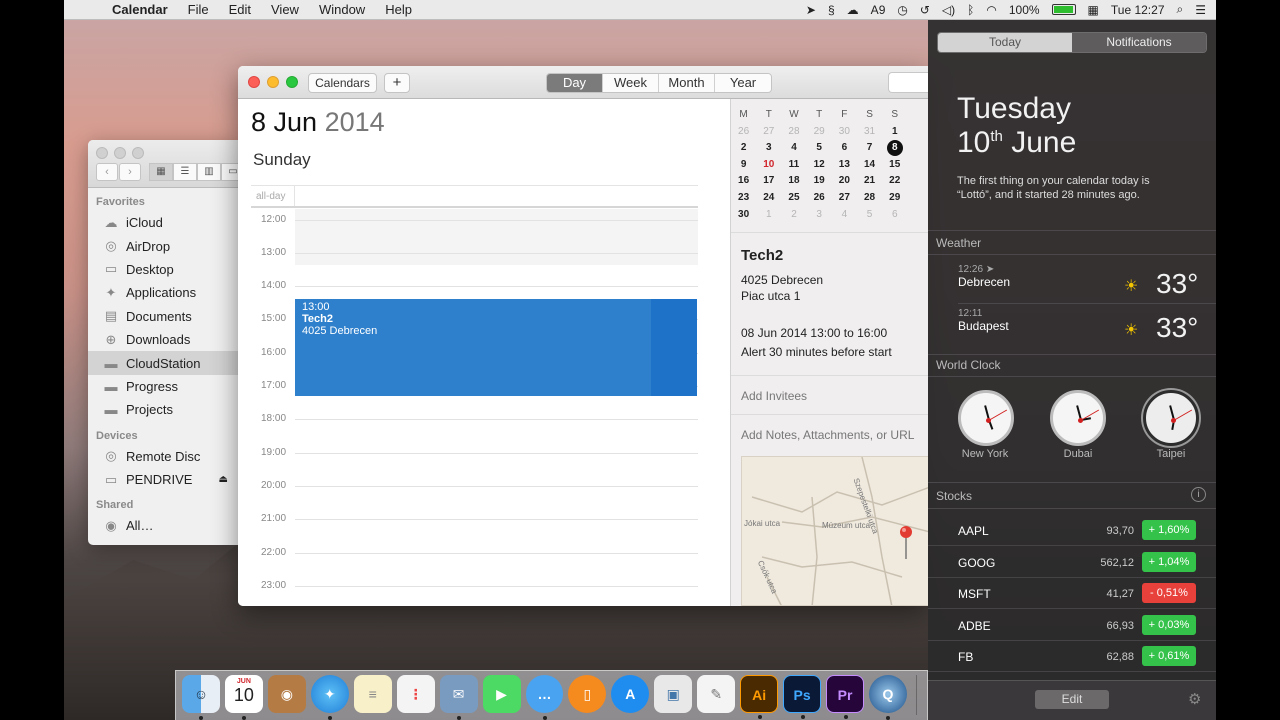 The width and height of the screenshot is (1280, 720). I want to click on wifi-icon: ◠, so click(991, 10).